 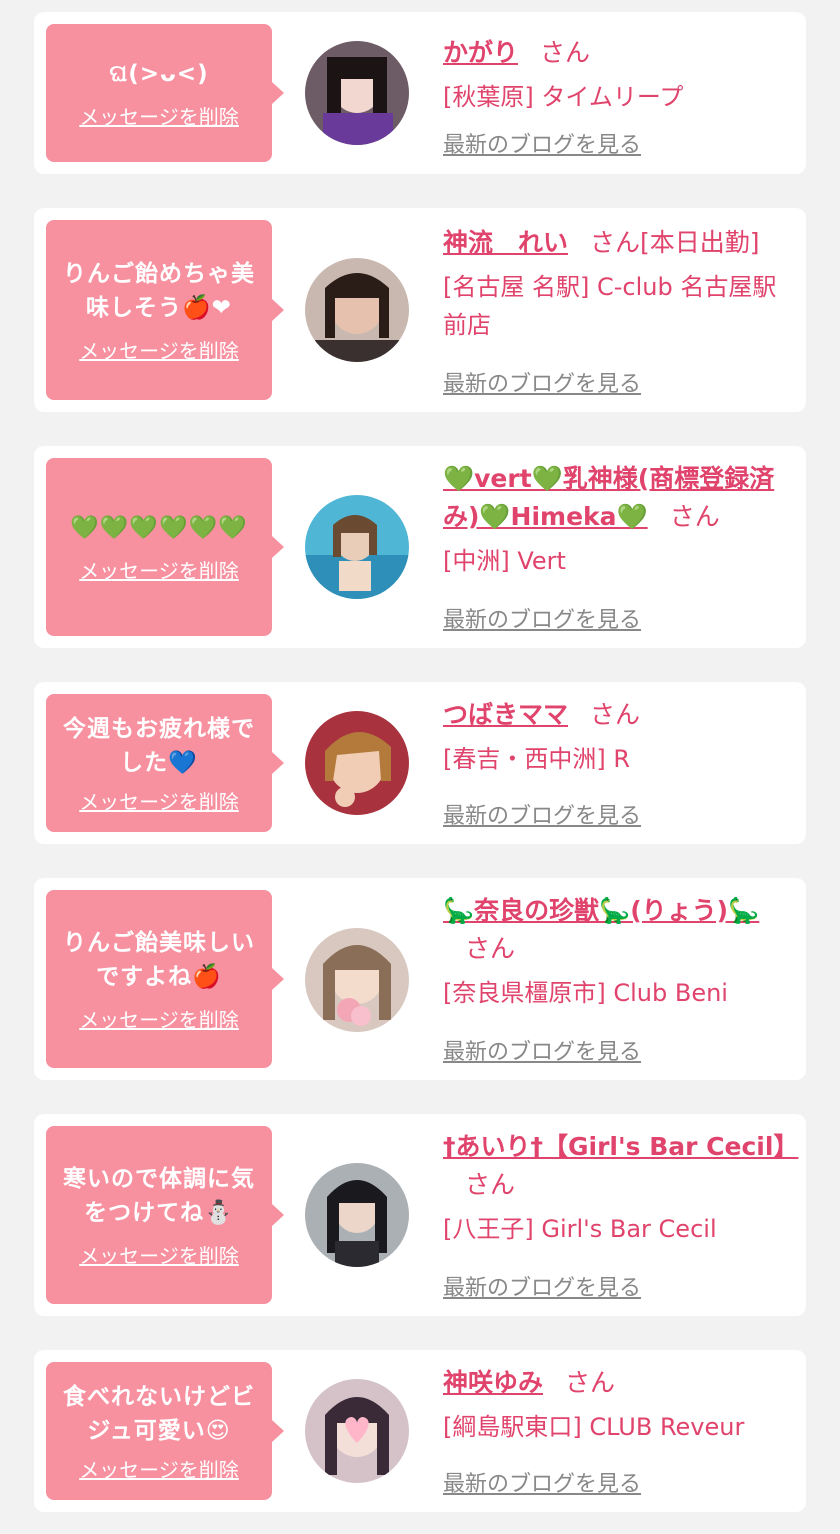 I want to click on message-text: ଘ(>ᴗ<), so click(x=159, y=73).